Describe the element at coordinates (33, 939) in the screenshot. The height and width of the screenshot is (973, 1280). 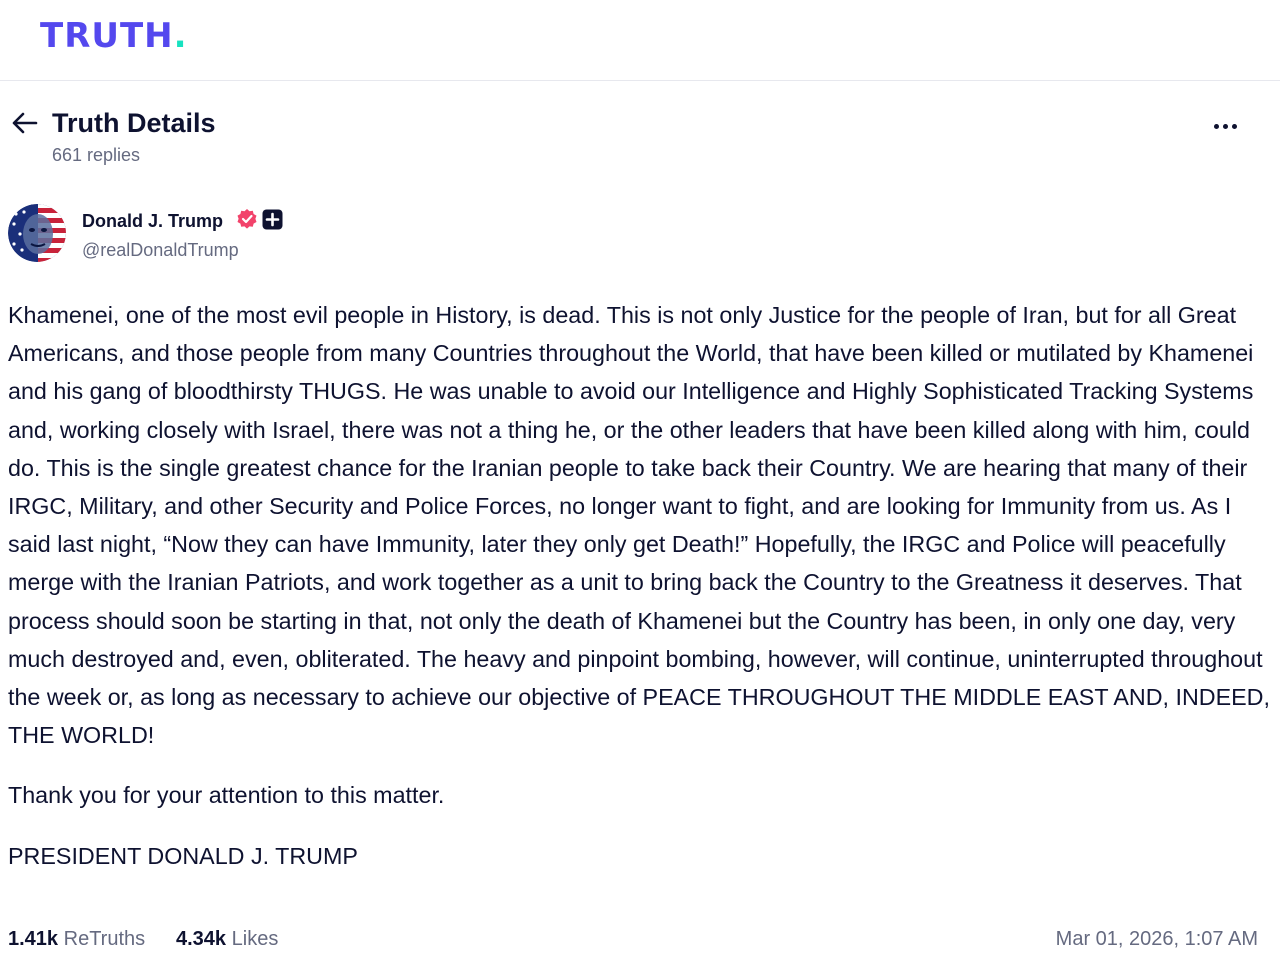
I see `retruths-count: 1.41k` at that location.